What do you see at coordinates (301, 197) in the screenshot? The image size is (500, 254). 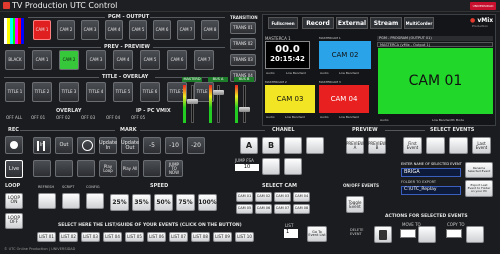 I see `cam-select-4: CAM 04` at bounding box center [301, 197].